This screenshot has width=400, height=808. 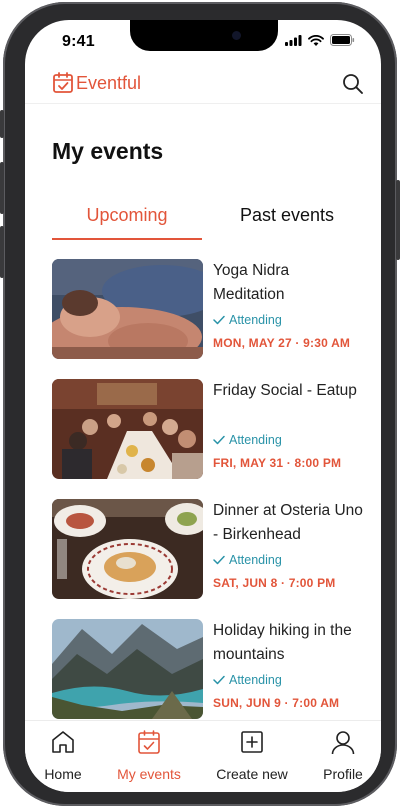 I want to click on yoga-photo, so click(x=127, y=309).